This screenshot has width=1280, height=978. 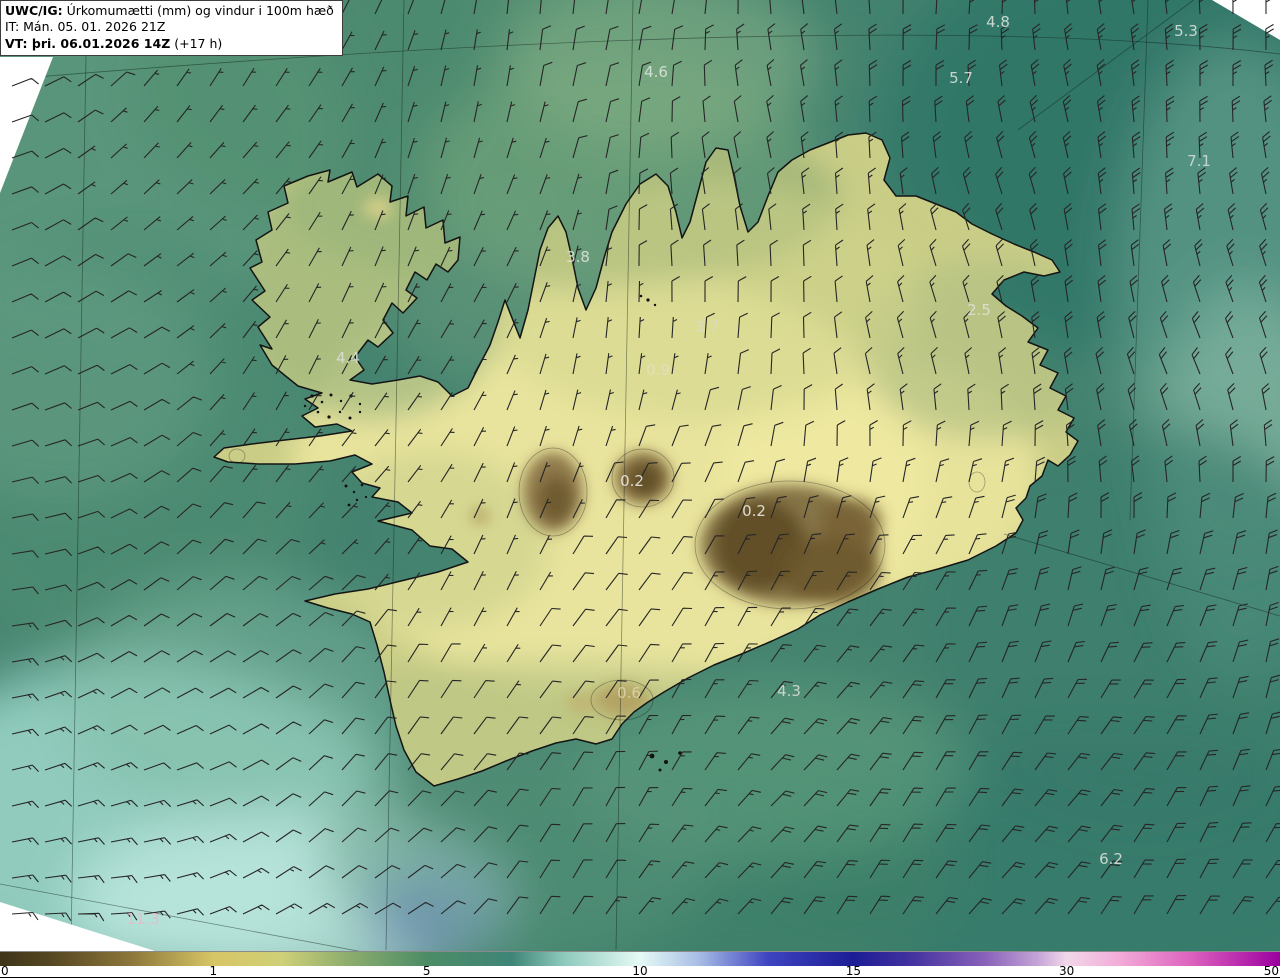 What do you see at coordinates (1111, 859) in the screenshot?
I see `precip-label: 6.2` at bounding box center [1111, 859].